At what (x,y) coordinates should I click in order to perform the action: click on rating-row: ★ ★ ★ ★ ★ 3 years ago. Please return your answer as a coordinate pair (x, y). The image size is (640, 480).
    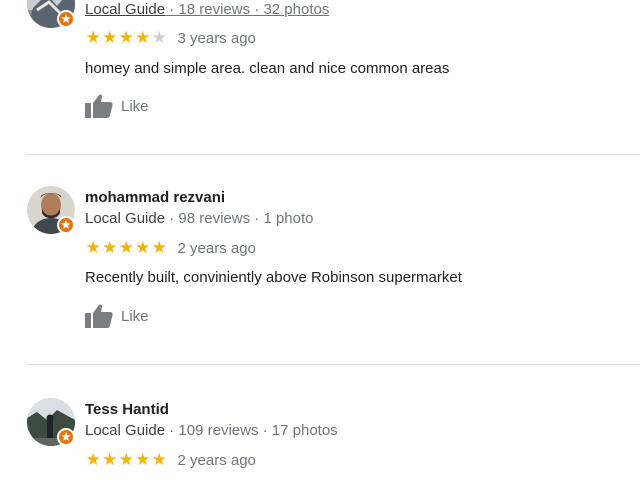
    Looking at the image, I should click on (170, 38).